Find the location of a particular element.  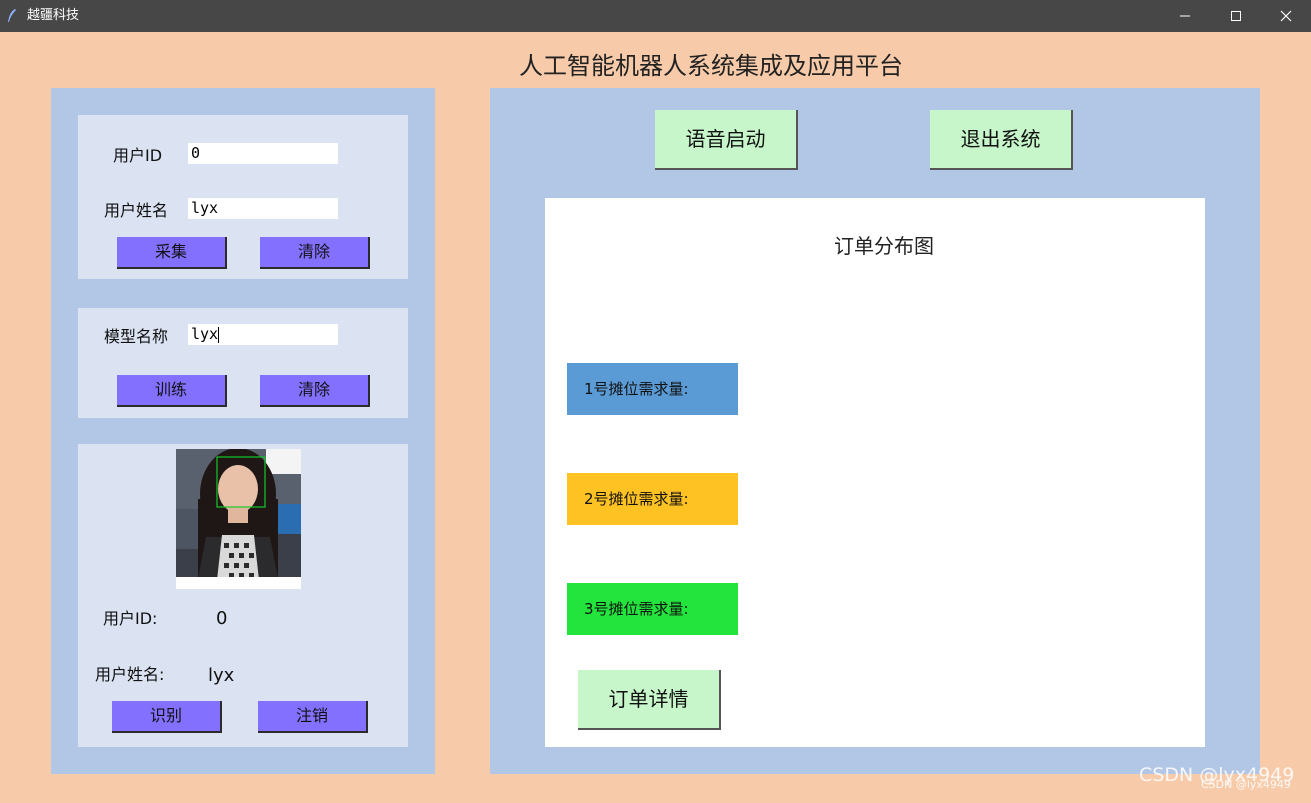

camera-face-image is located at coordinates (238, 519).